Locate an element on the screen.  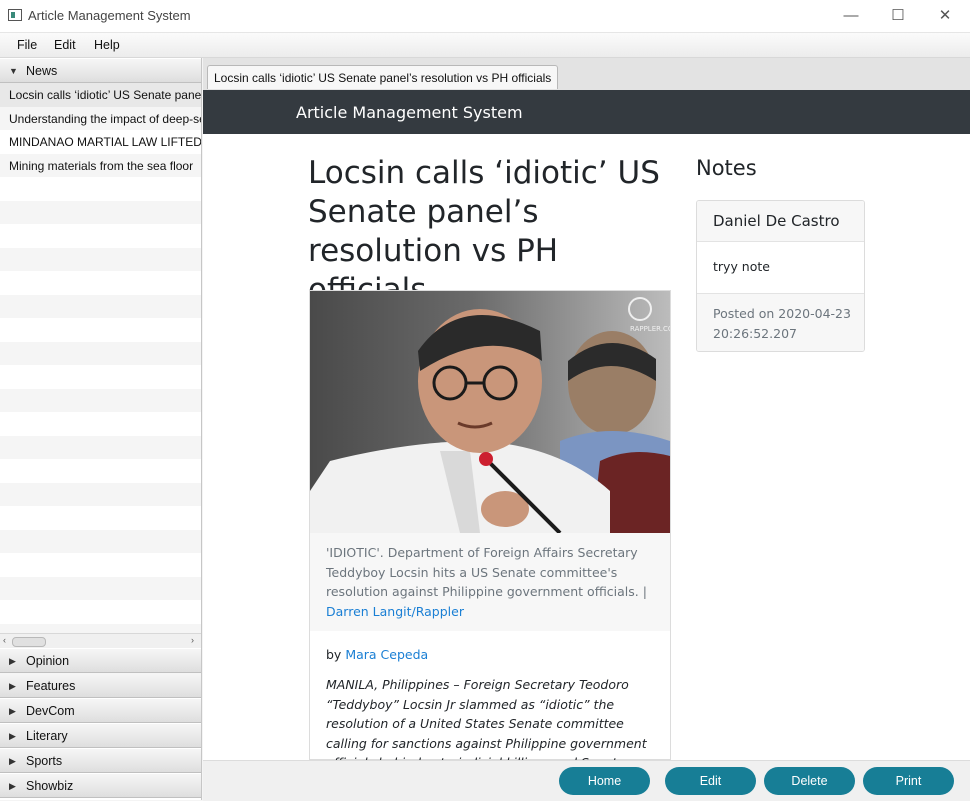
accordion-label: Literary is located at coordinates (47, 736).